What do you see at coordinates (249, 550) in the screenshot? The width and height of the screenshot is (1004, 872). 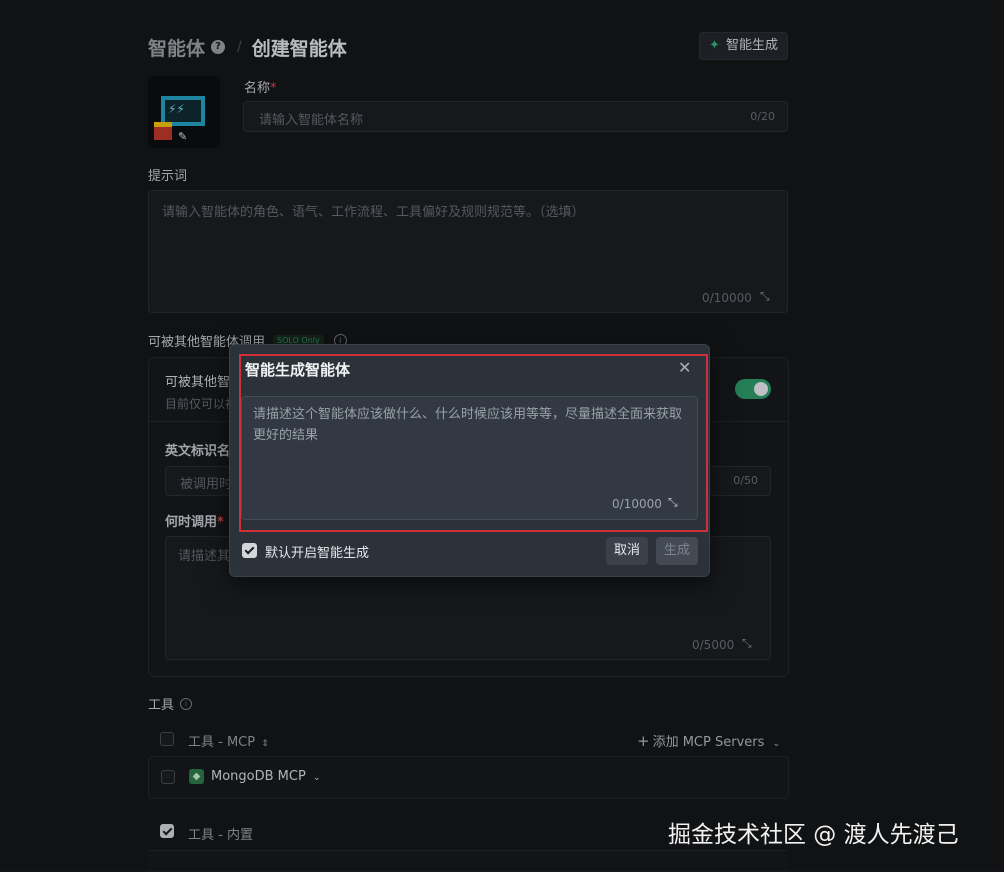 I see `default-on-checkbox` at bounding box center [249, 550].